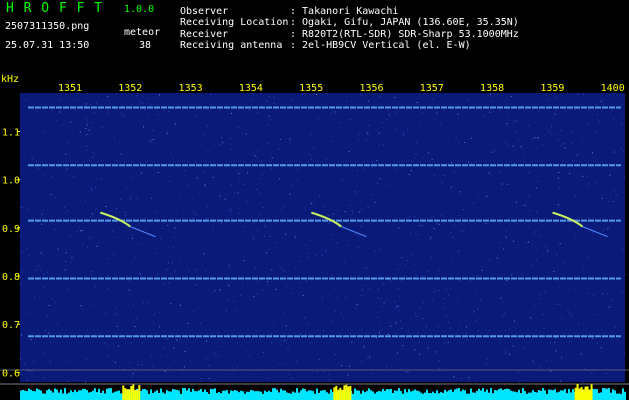 This screenshot has width=629, height=400. What do you see at coordinates (552, 88) in the screenshot?
I see `x-tick-label: 1359` at bounding box center [552, 88].